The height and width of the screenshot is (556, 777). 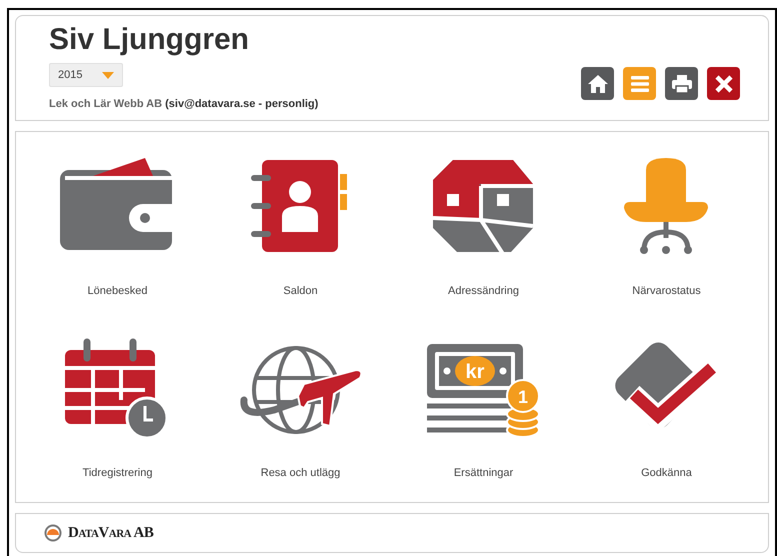 I want to click on logo-icon, so click(x=53, y=533).